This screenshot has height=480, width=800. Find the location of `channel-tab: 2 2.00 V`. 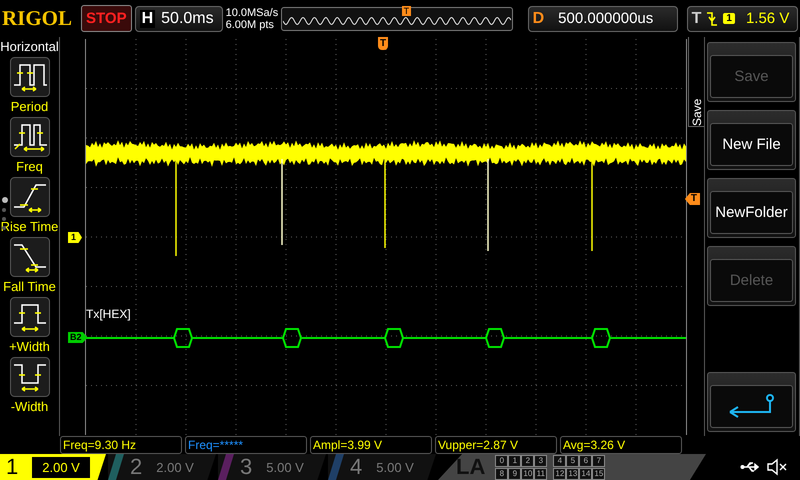

channel-tab: 2 2.00 V is located at coordinates (162, 467).